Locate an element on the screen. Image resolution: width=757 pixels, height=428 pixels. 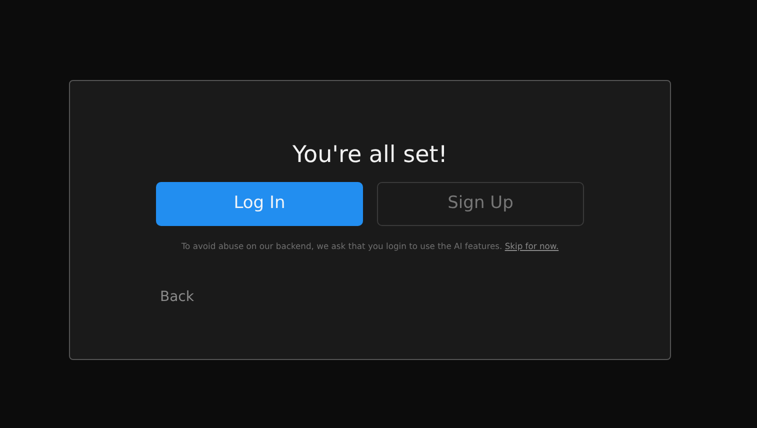
dialog-title: You're all set! is located at coordinates (370, 155).